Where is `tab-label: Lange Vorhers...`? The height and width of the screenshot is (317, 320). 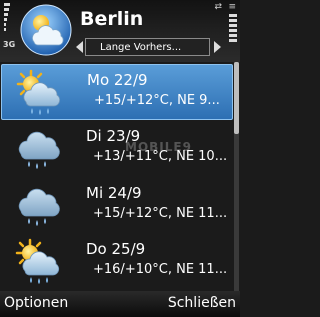 tab-label: Lange Vorhers... is located at coordinates (141, 47).